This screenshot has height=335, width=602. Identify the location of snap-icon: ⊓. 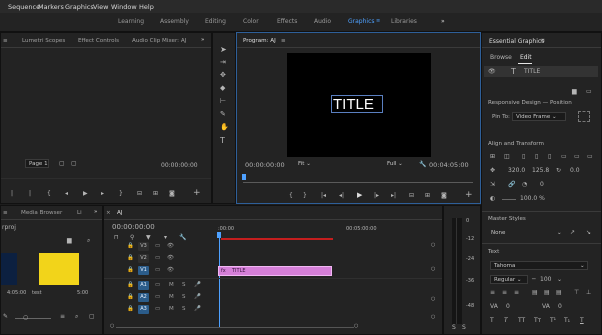
(116, 237).